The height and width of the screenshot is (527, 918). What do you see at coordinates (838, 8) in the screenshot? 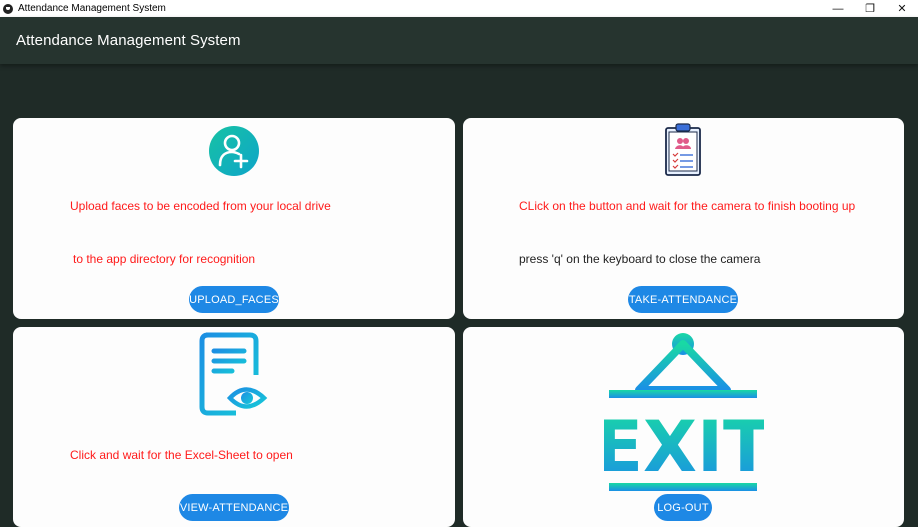
I see `minimize-button: —` at bounding box center [838, 8].